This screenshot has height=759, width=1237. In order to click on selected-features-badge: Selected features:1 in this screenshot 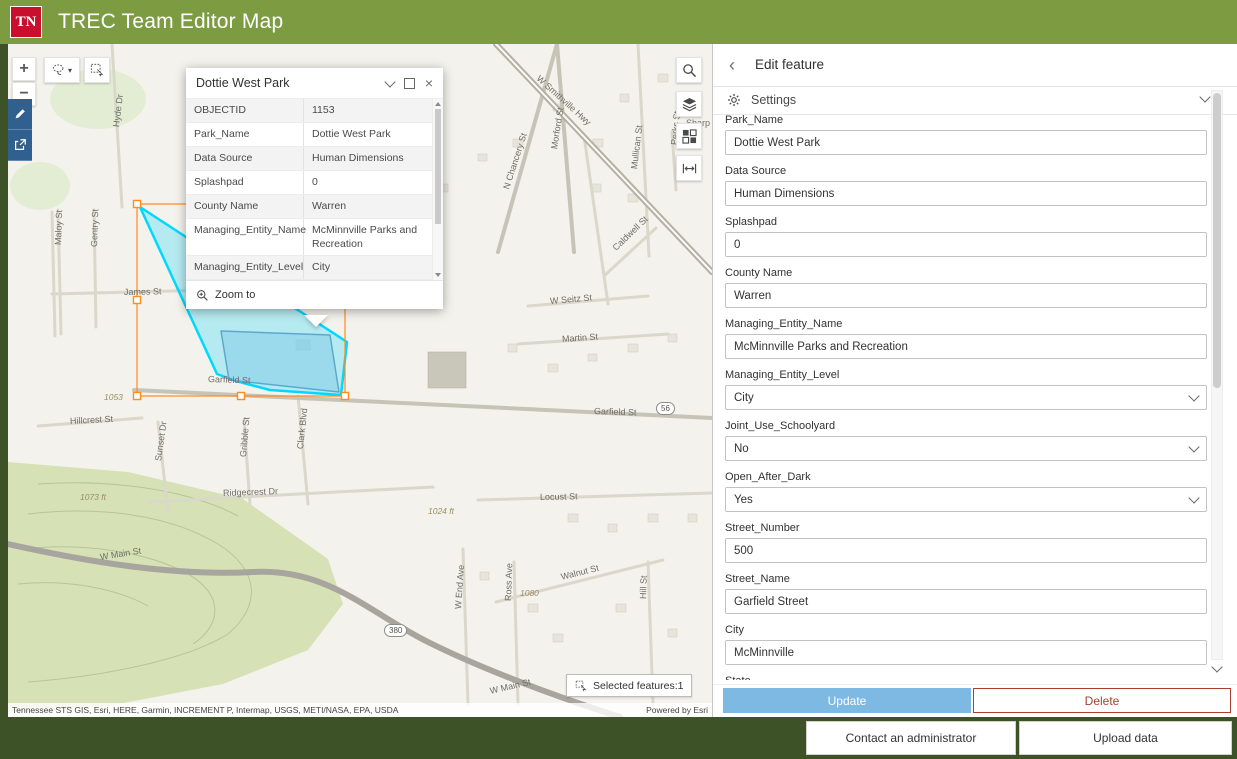, I will do `click(629, 685)`.